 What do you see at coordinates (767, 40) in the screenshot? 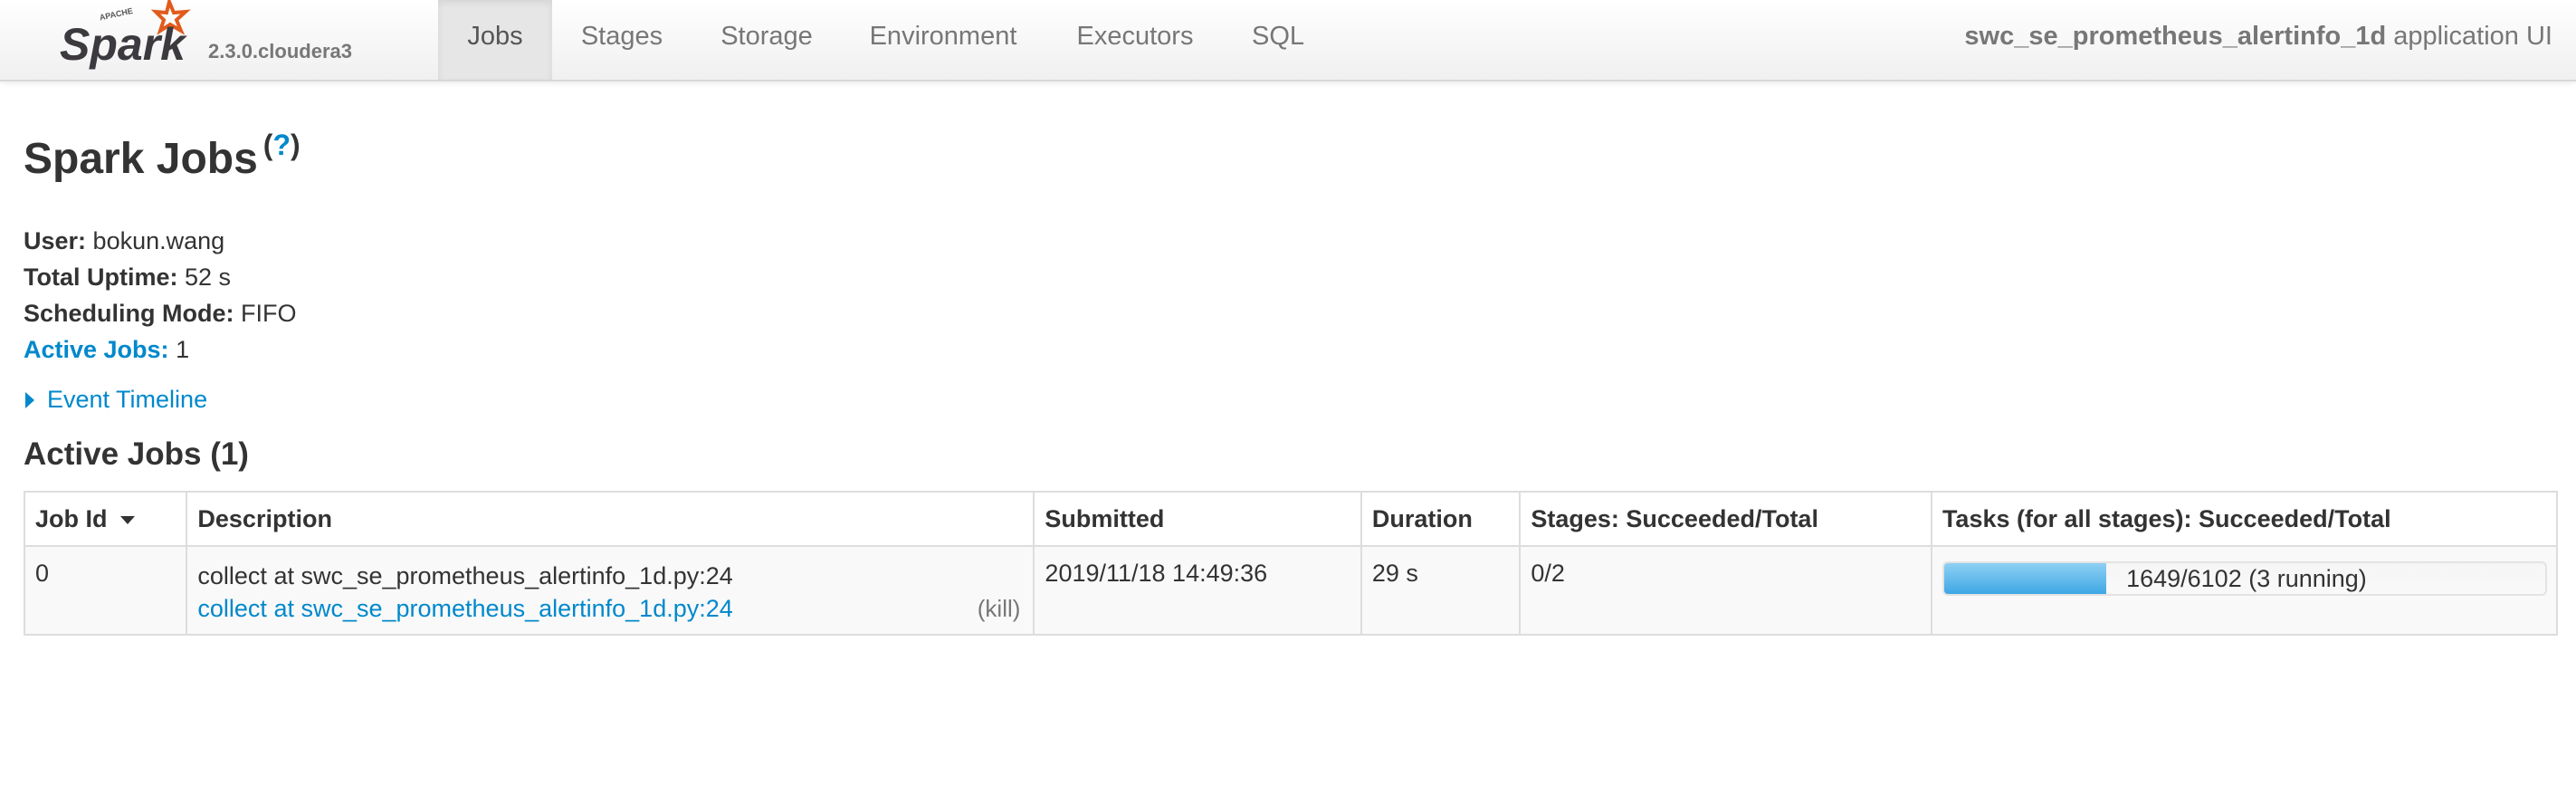
I see `tab-storage: Storage` at bounding box center [767, 40].